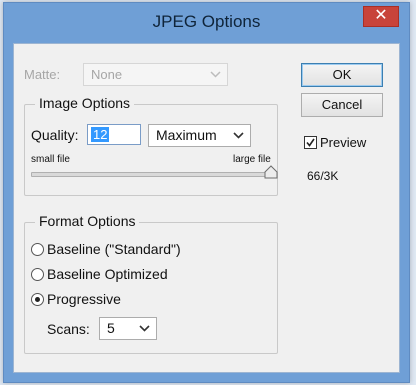  What do you see at coordinates (111, 328) in the screenshot?
I see `scans-value: 5` at bounding box center [111, 328].